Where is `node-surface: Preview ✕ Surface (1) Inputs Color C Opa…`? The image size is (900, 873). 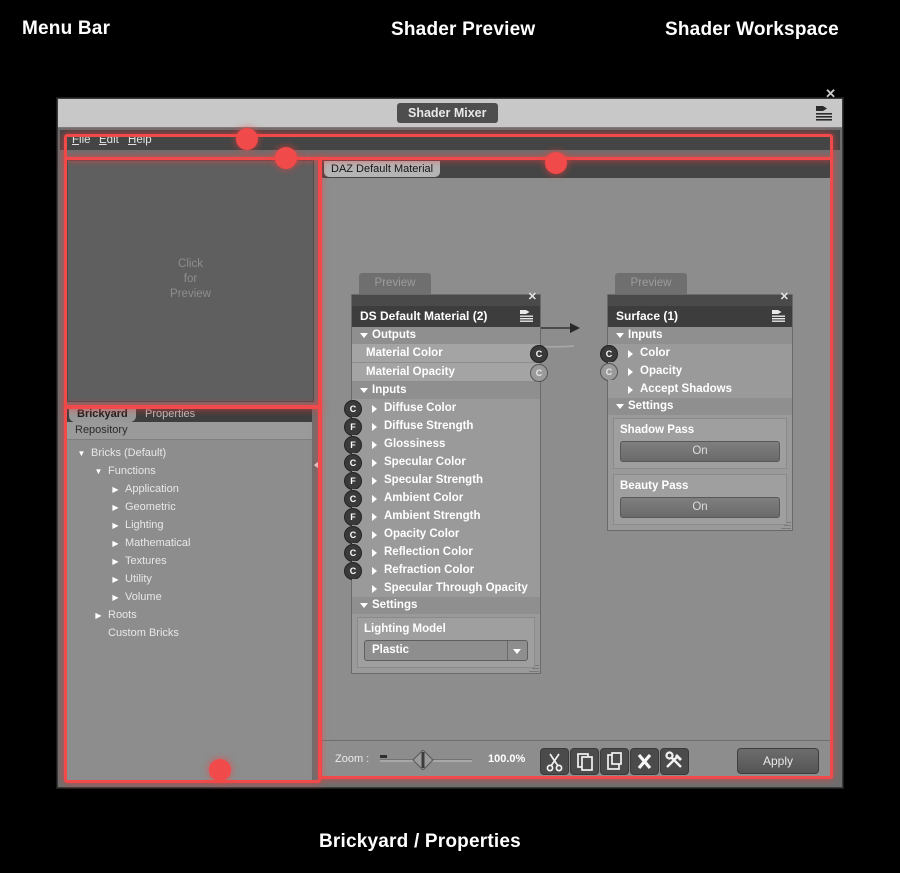 node-surface: Preview ✕ Surface (1) Inputs Color C Opa… is located at coordinates (696, 402).